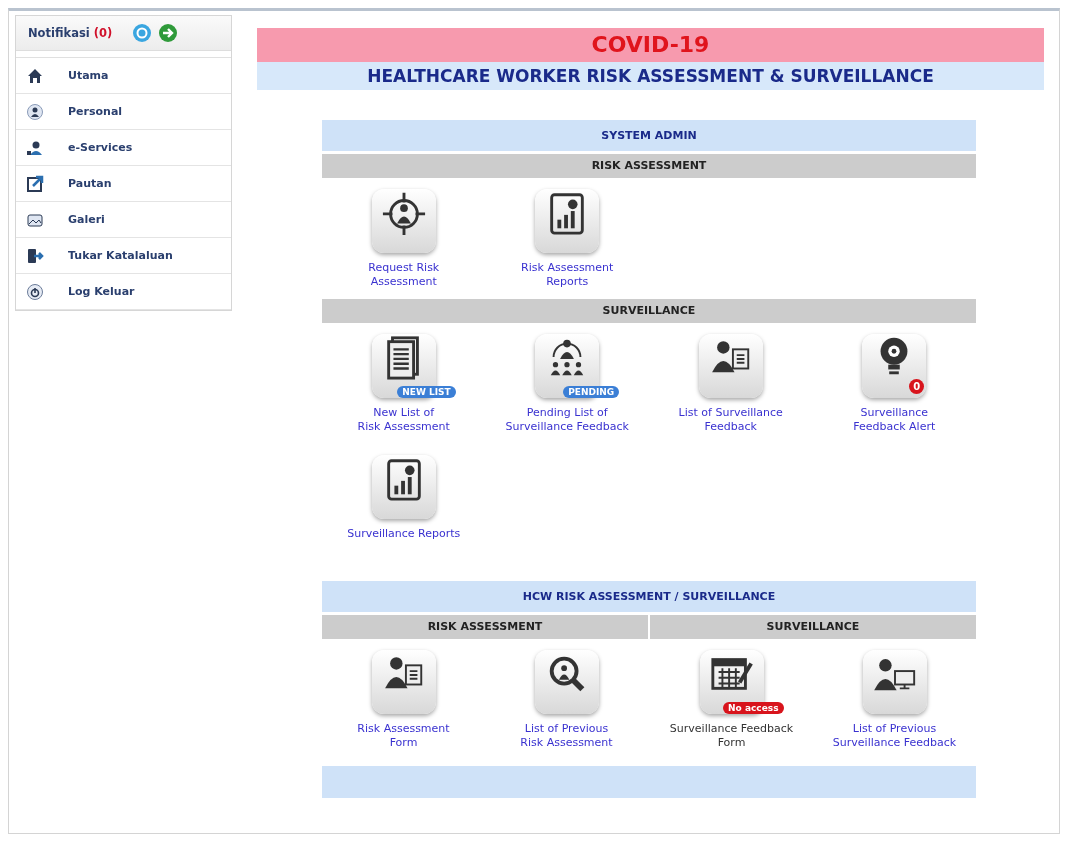 The width and height of the screenshot is (1068, 842). I want to click on tile-link: Surveillance Feedback Form, so click(731, 736).